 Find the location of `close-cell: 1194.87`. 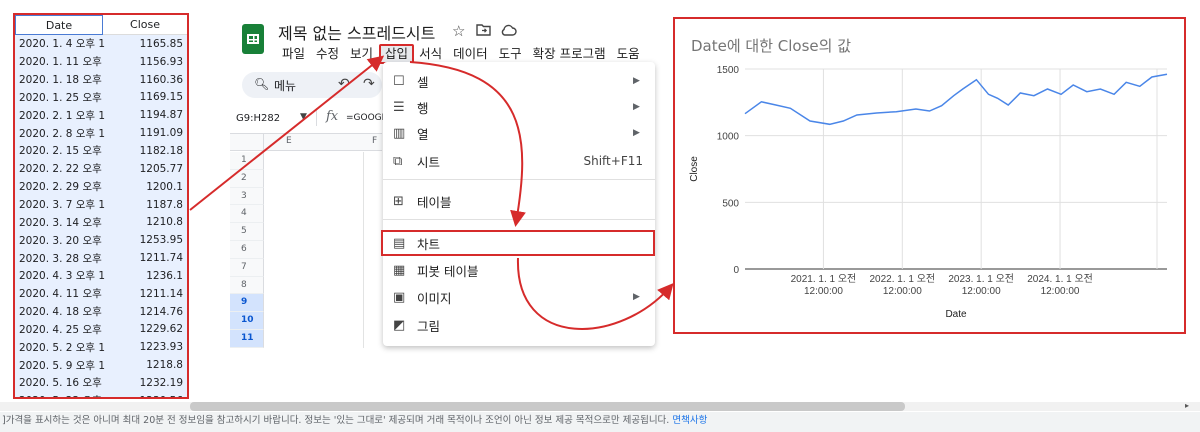

close-cell: 1194.87 is located at coordinates (150, 115).